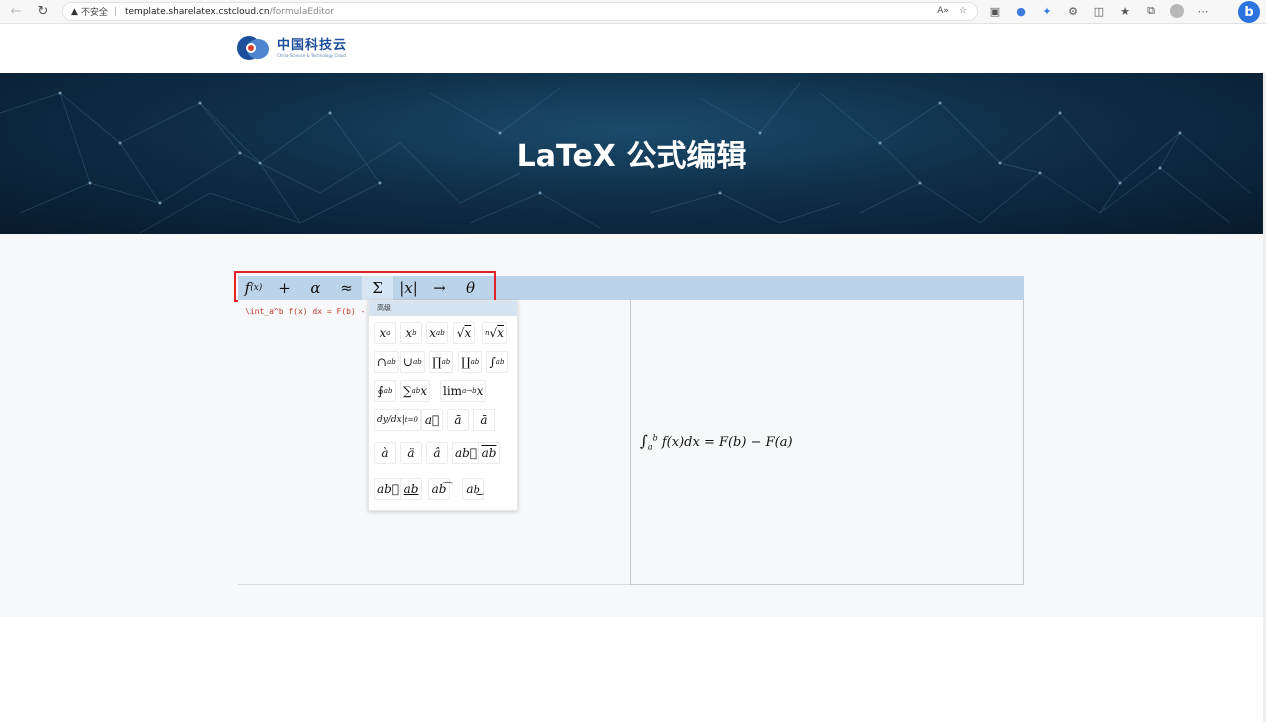 The image size is (1266, 722). Describe the element at coordinates (255, 48) in the screenshot. I see `cloud-logo-icon` at that location.